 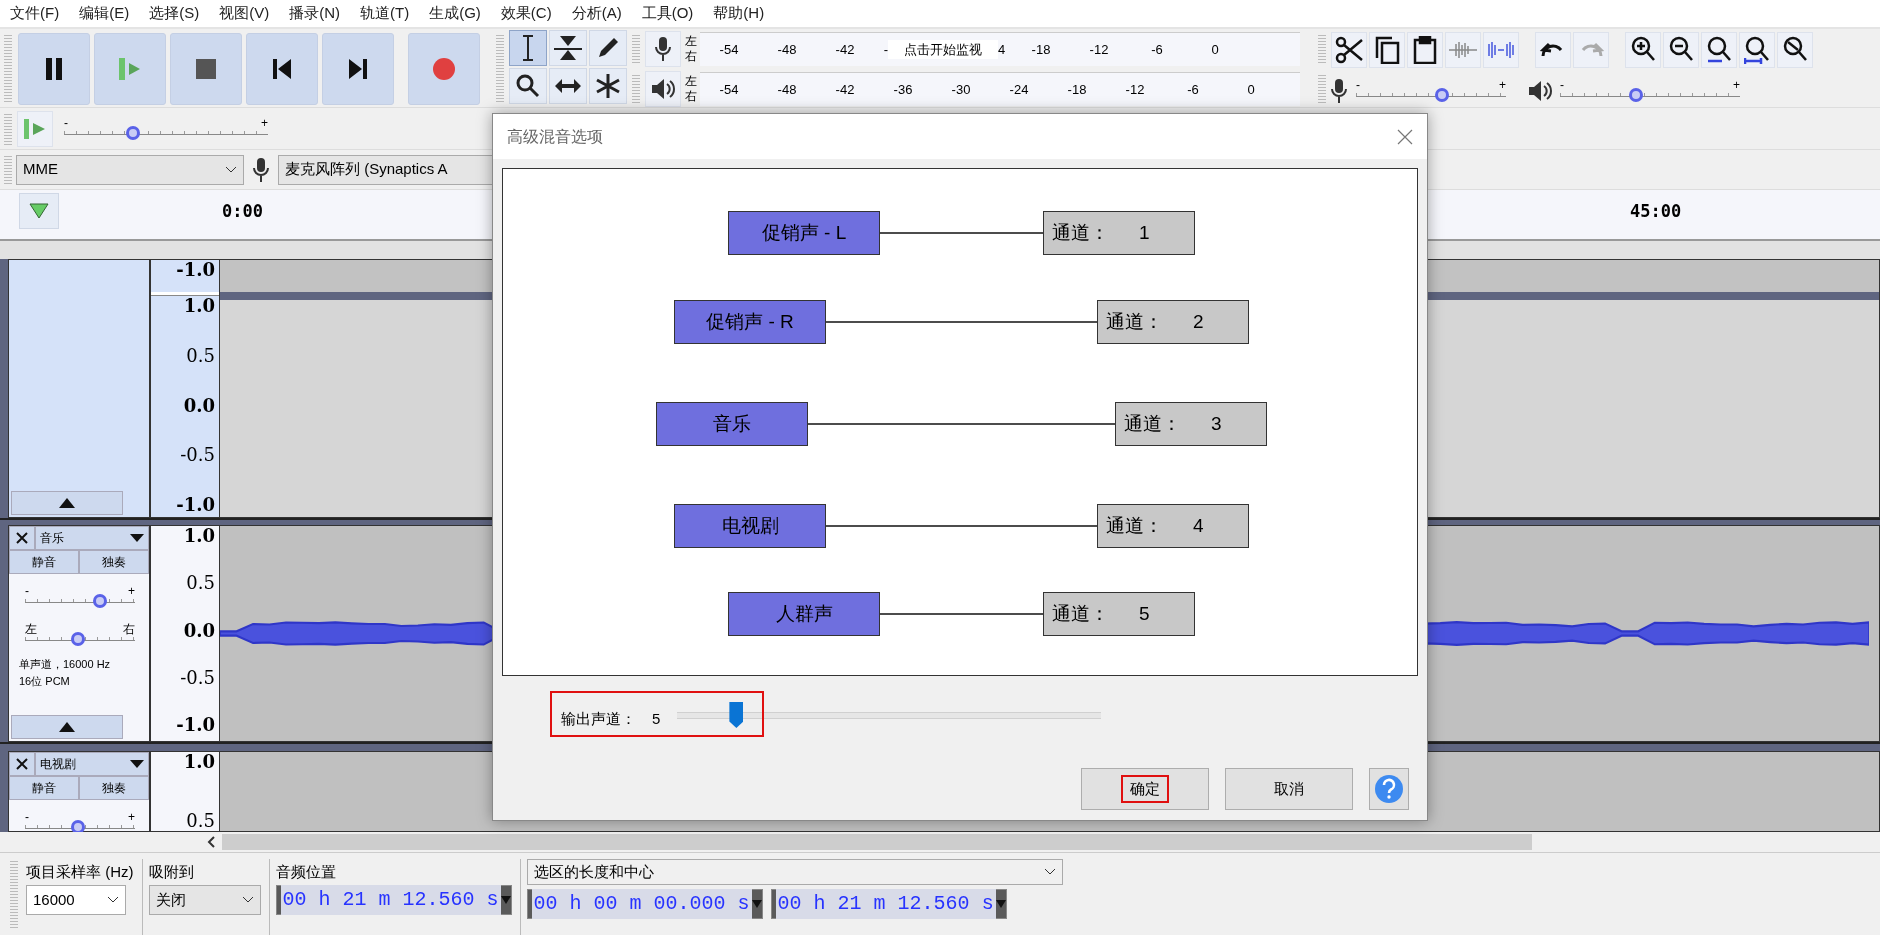 I want to click on sample-rate-dropdown: 16000, so click(x=76, y=900).